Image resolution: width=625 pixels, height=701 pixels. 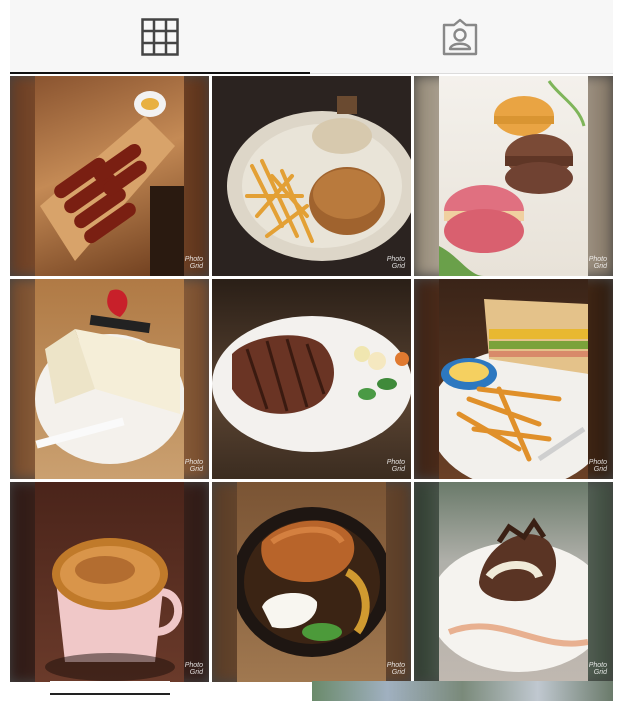 I want to click on strawberry-cake-image, so click(x=109, y=376).